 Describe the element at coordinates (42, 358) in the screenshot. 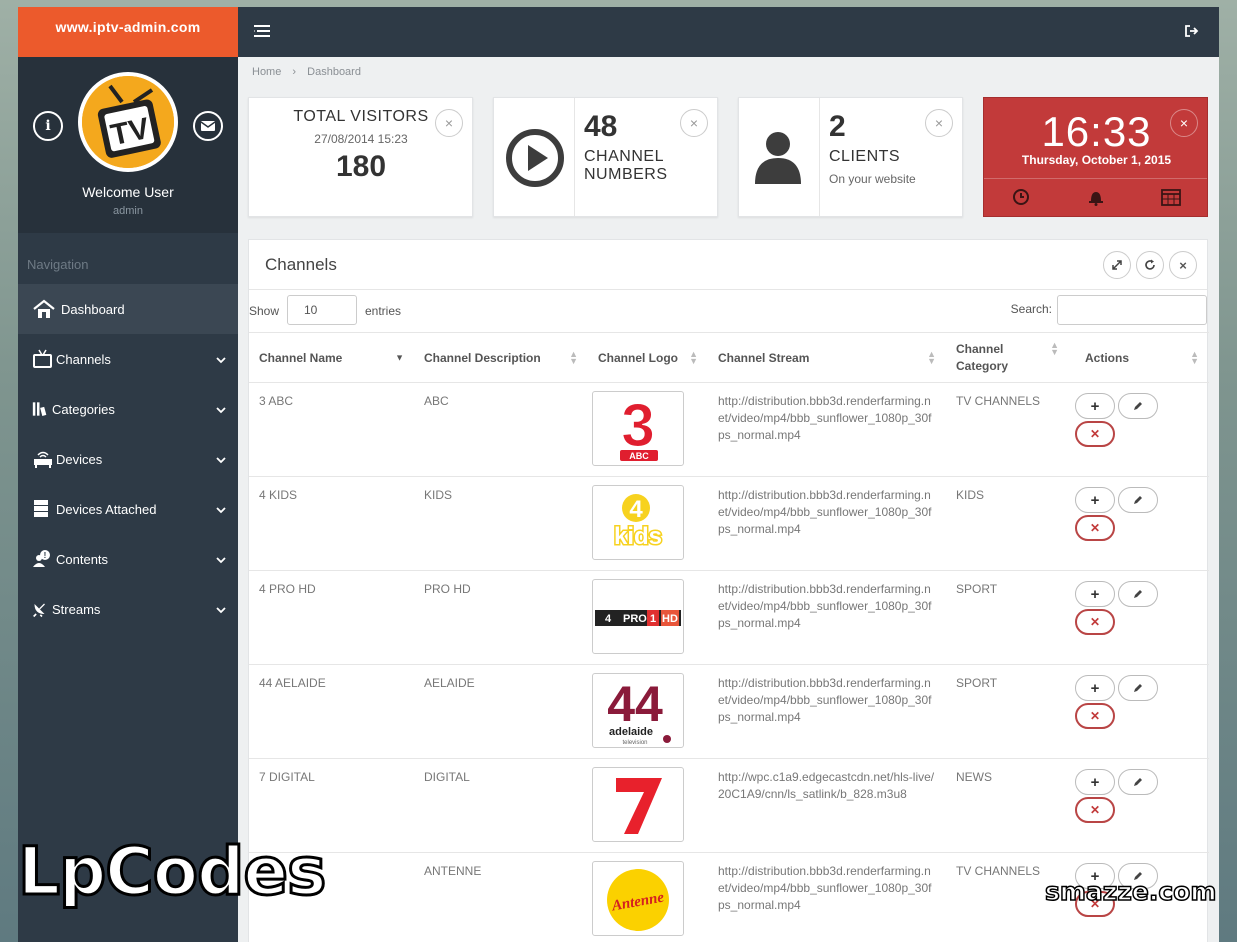

I see `tv-icon` at that location.